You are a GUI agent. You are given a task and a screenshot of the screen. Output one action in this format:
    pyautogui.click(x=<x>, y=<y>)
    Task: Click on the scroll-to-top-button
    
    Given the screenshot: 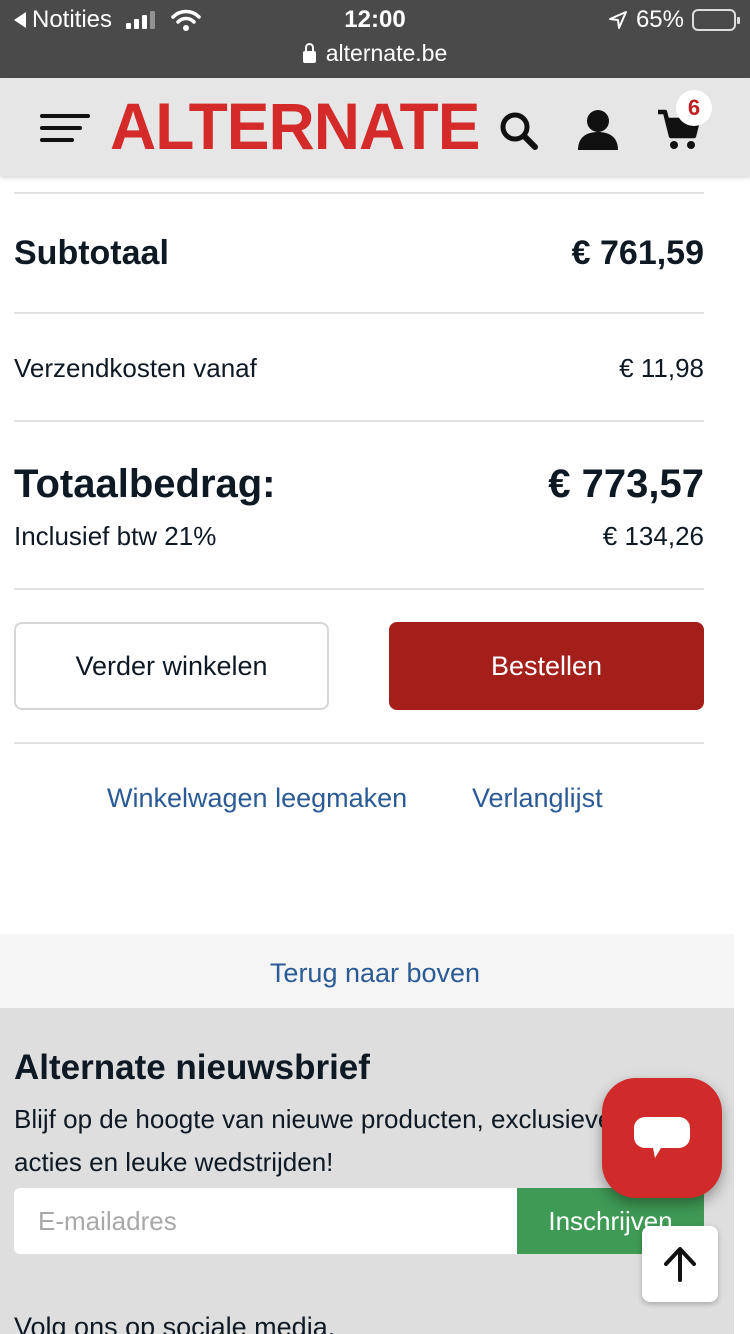 What is the action you would take?
    pyautogui.click(x=680, y=1264)
    